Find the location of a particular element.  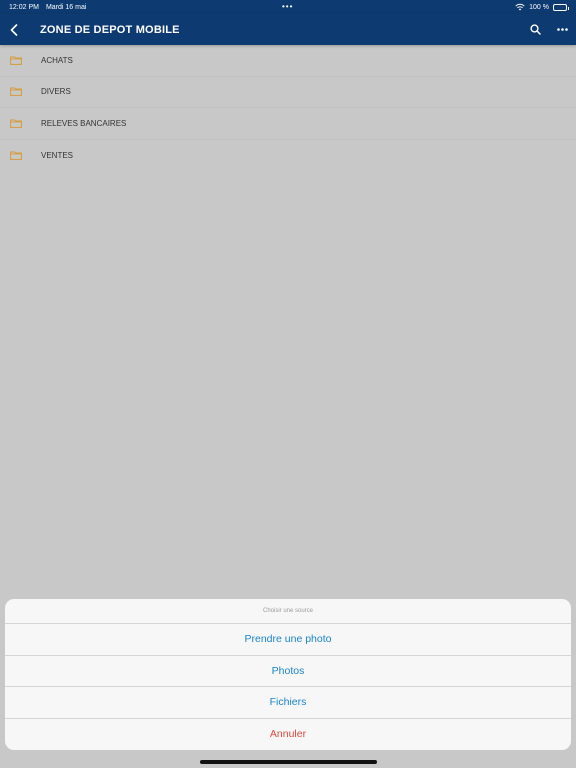

folder-item-achats: ACHATS is located at coordinates (288, 61).